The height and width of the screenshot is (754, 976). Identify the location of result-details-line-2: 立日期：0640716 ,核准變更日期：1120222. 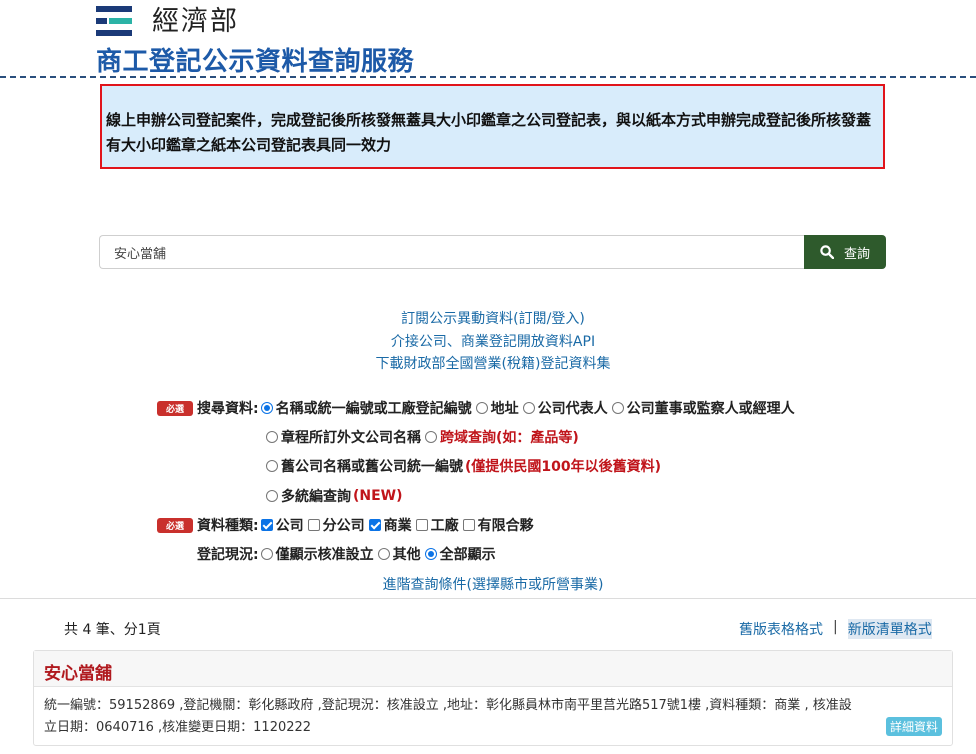
(178, 727).